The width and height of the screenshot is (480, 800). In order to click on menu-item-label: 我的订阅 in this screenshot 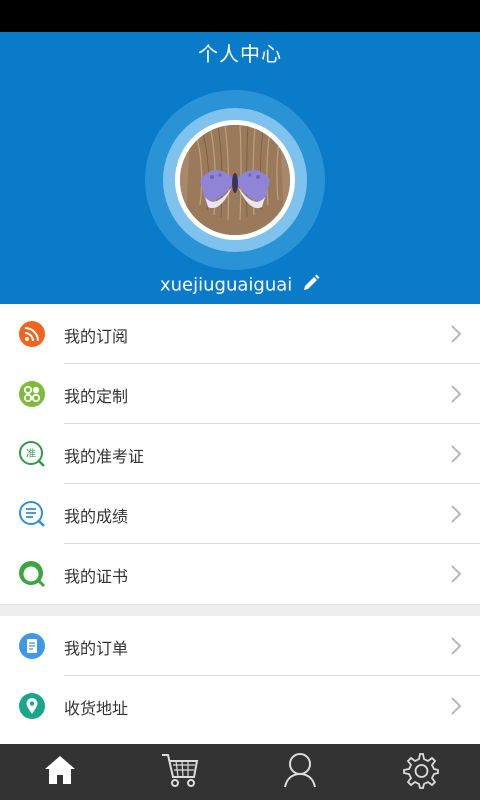, I will do `click(96, 336)`.